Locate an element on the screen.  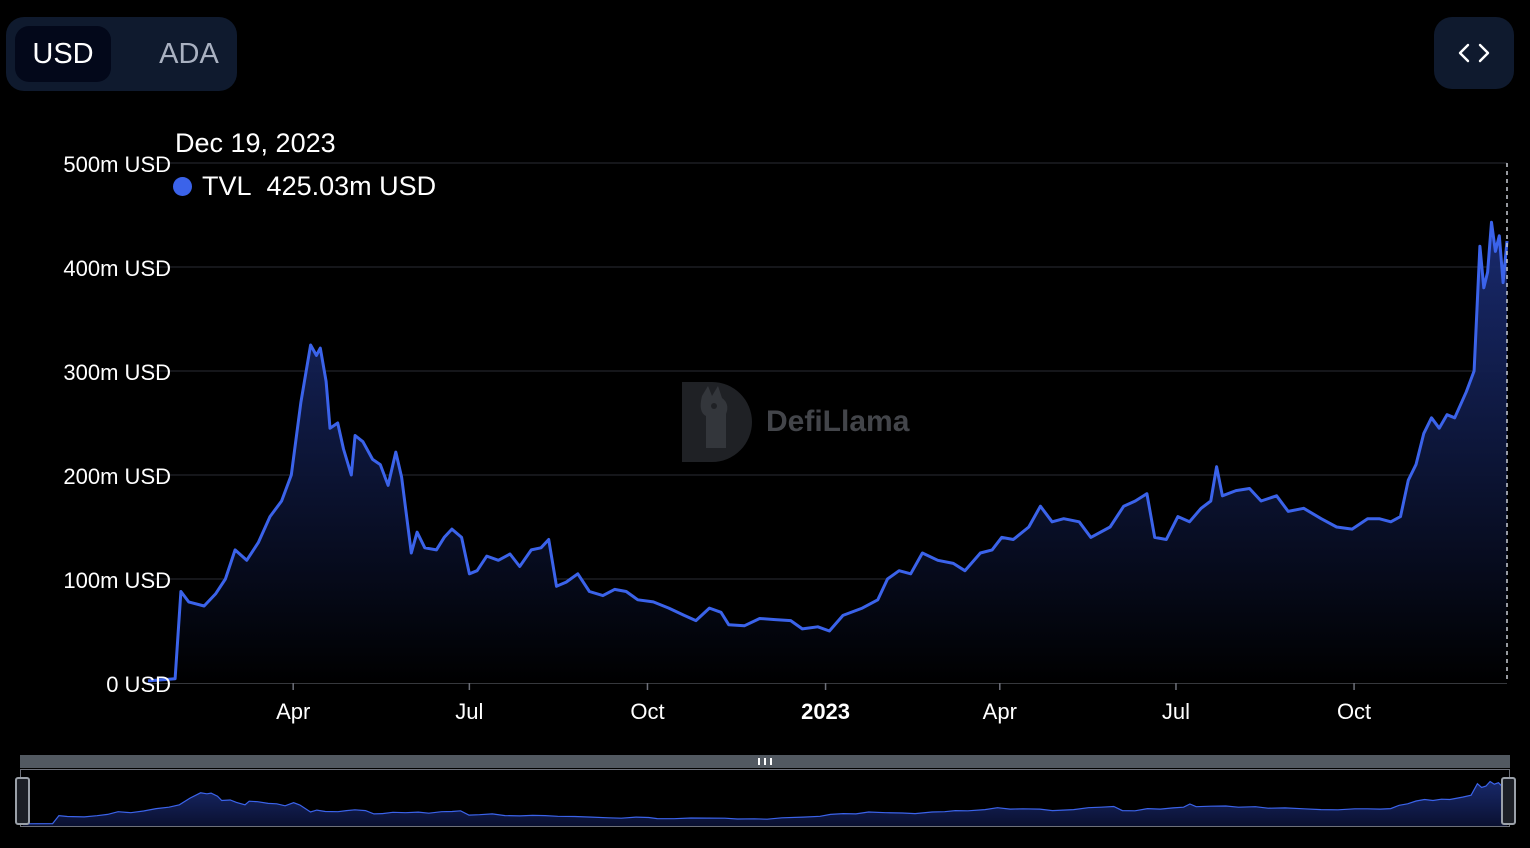
defillama-watermark: DefiLlama is located at coordinates (795, 422).